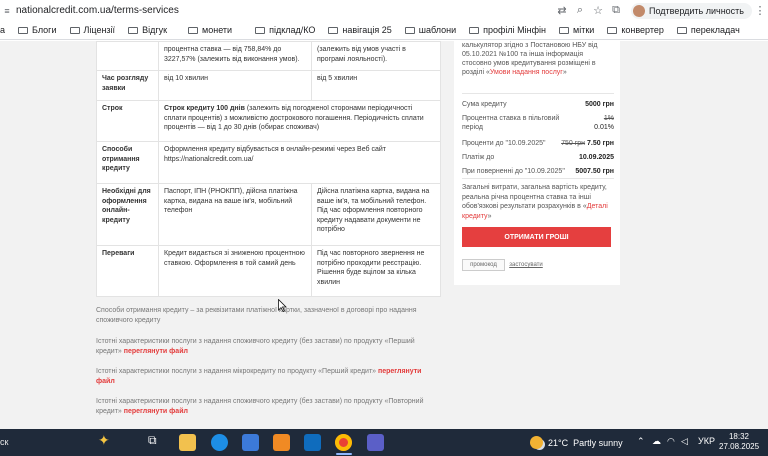  What do you see at coordinates (708, 30) in the screenshot?
I see `bookmark-item: перекладач` at bounding box center [708, 30].